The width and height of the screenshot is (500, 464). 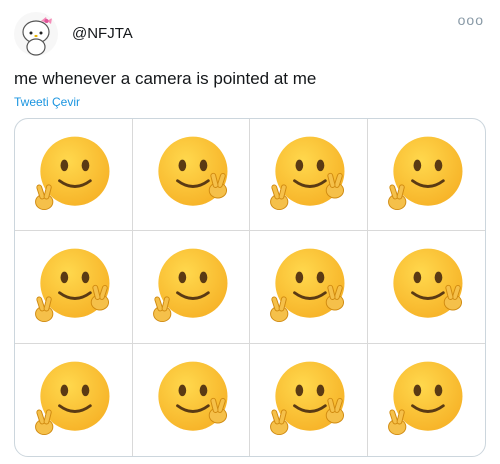 What do you see at coordinates (102, 33) in the screenshot?
I see `user-handle: @NFJTA` at bounding box center [102, 33].